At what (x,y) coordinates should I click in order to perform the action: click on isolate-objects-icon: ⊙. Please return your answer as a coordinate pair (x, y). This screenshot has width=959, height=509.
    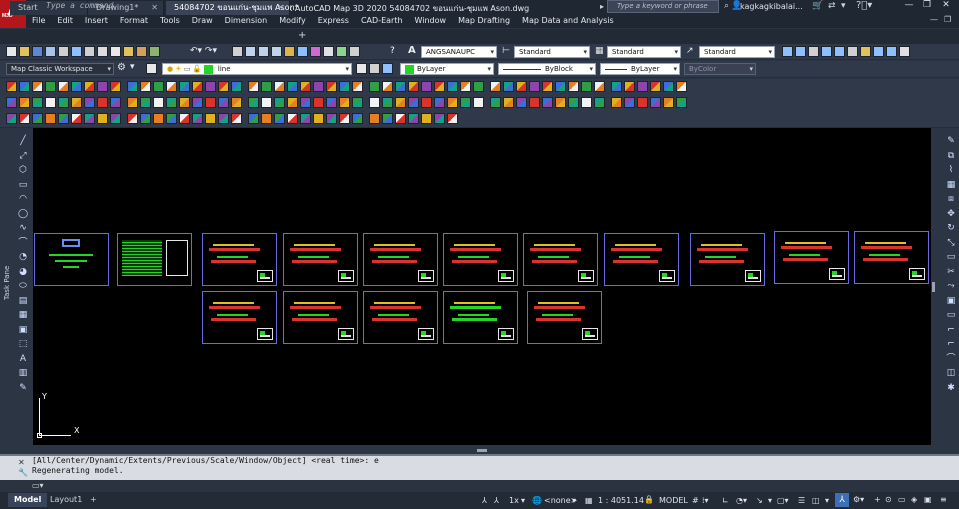
    Looking at the image, I should click on (888, 499).